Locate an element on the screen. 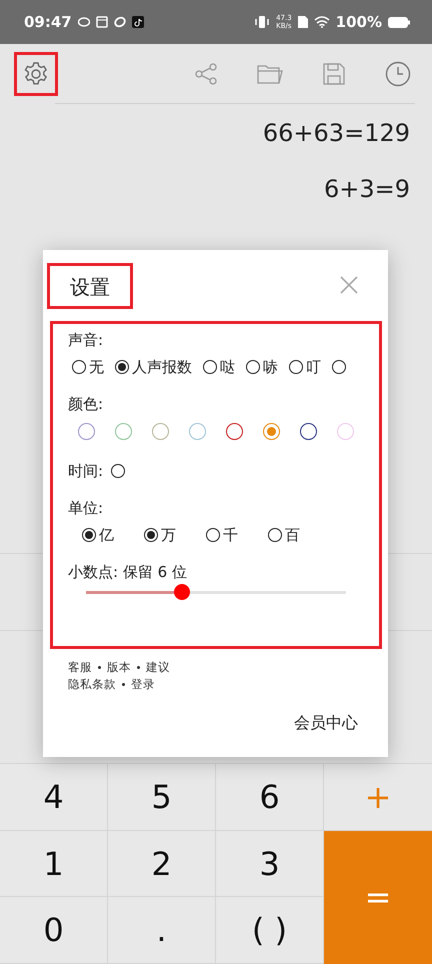 Image resolution: width=432 pixels, height=964 pixels. decimal-slider is located at coordinates (216, 592).